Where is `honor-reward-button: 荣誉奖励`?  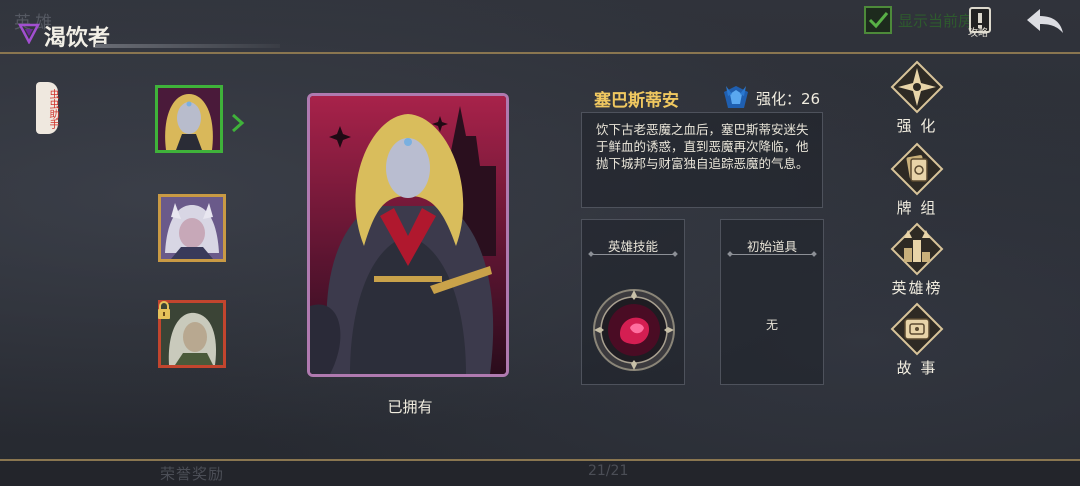
honor-reward-button: 荣誉奖励 is located at coordinates (192, 473).